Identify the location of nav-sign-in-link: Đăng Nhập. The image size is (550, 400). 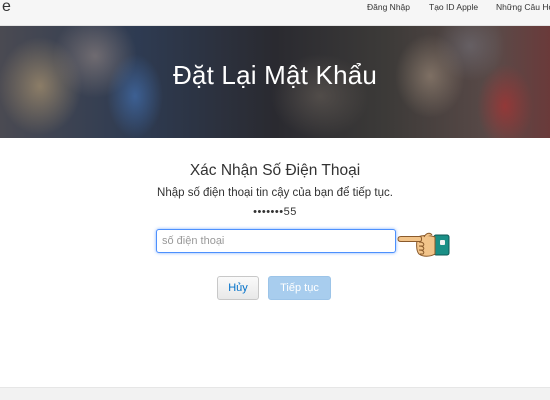
(388, 7).